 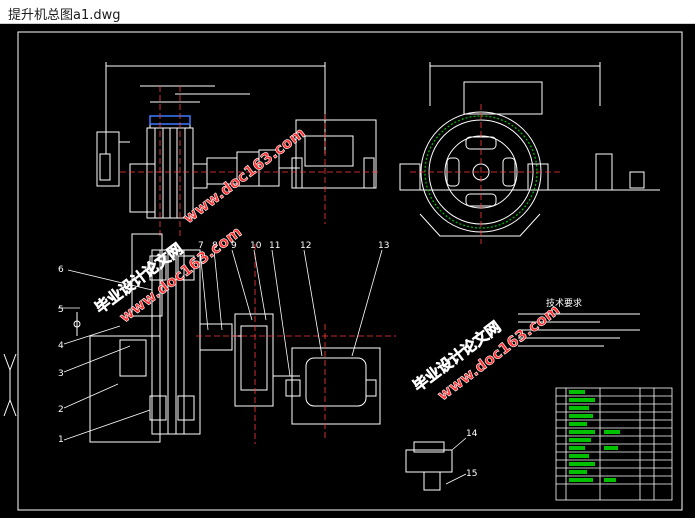 I want to click on balloon-4: 4, so click(x=61, y=346).